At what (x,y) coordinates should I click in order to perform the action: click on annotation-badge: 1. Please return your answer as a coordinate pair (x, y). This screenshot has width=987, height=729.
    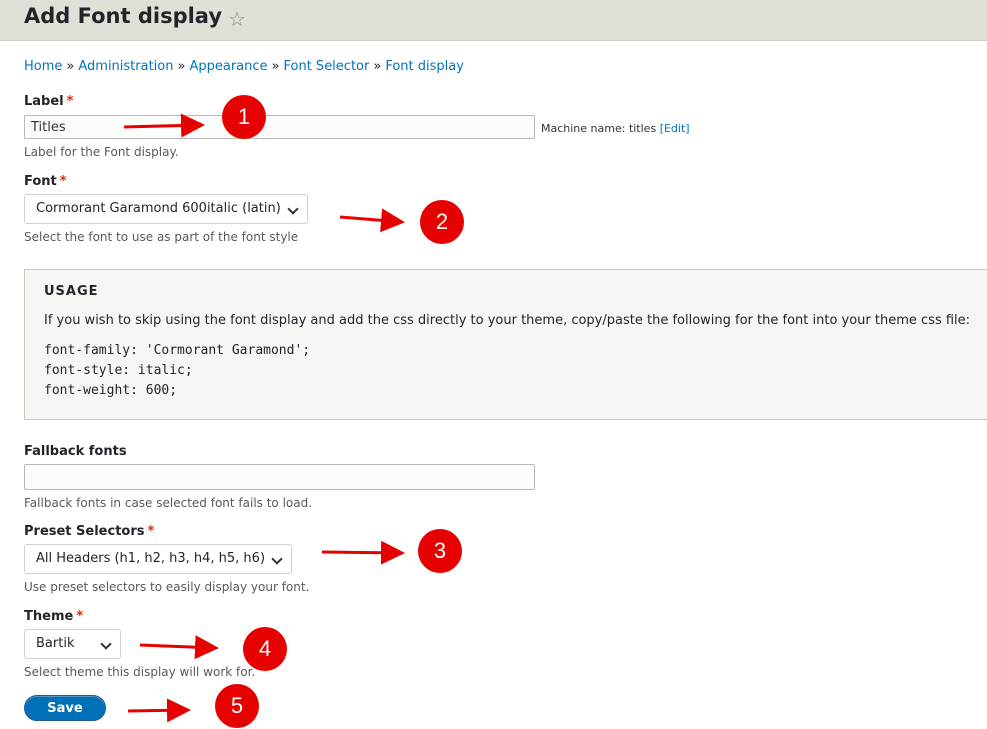
    Looking at the image, I should click on (244, 117).